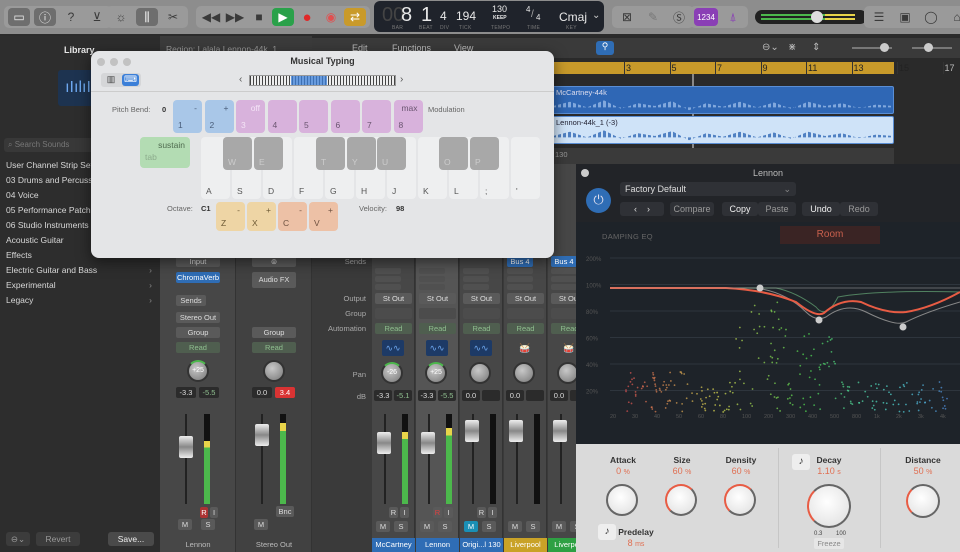  What do you see at coordinates (211, 17) in the screenshot?
I see `rewind-icon: ◀◀` at bounding box center [211, 17].